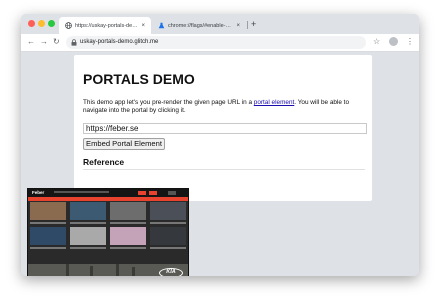 This screenshot has height=307, width=440. Describe the element at coordinates (74, 42) in the screenshot. I see `lock-icon` at that location.